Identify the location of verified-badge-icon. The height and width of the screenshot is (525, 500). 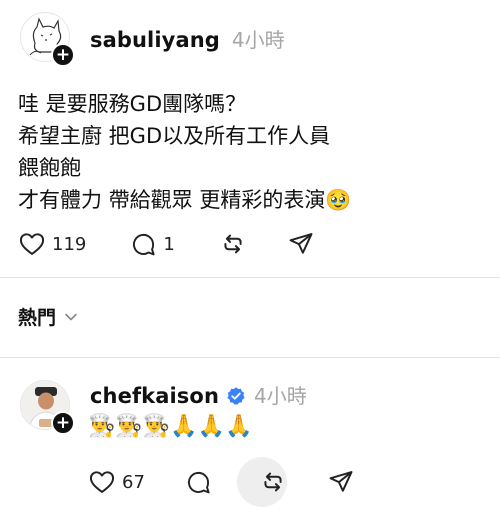
(236, 396).